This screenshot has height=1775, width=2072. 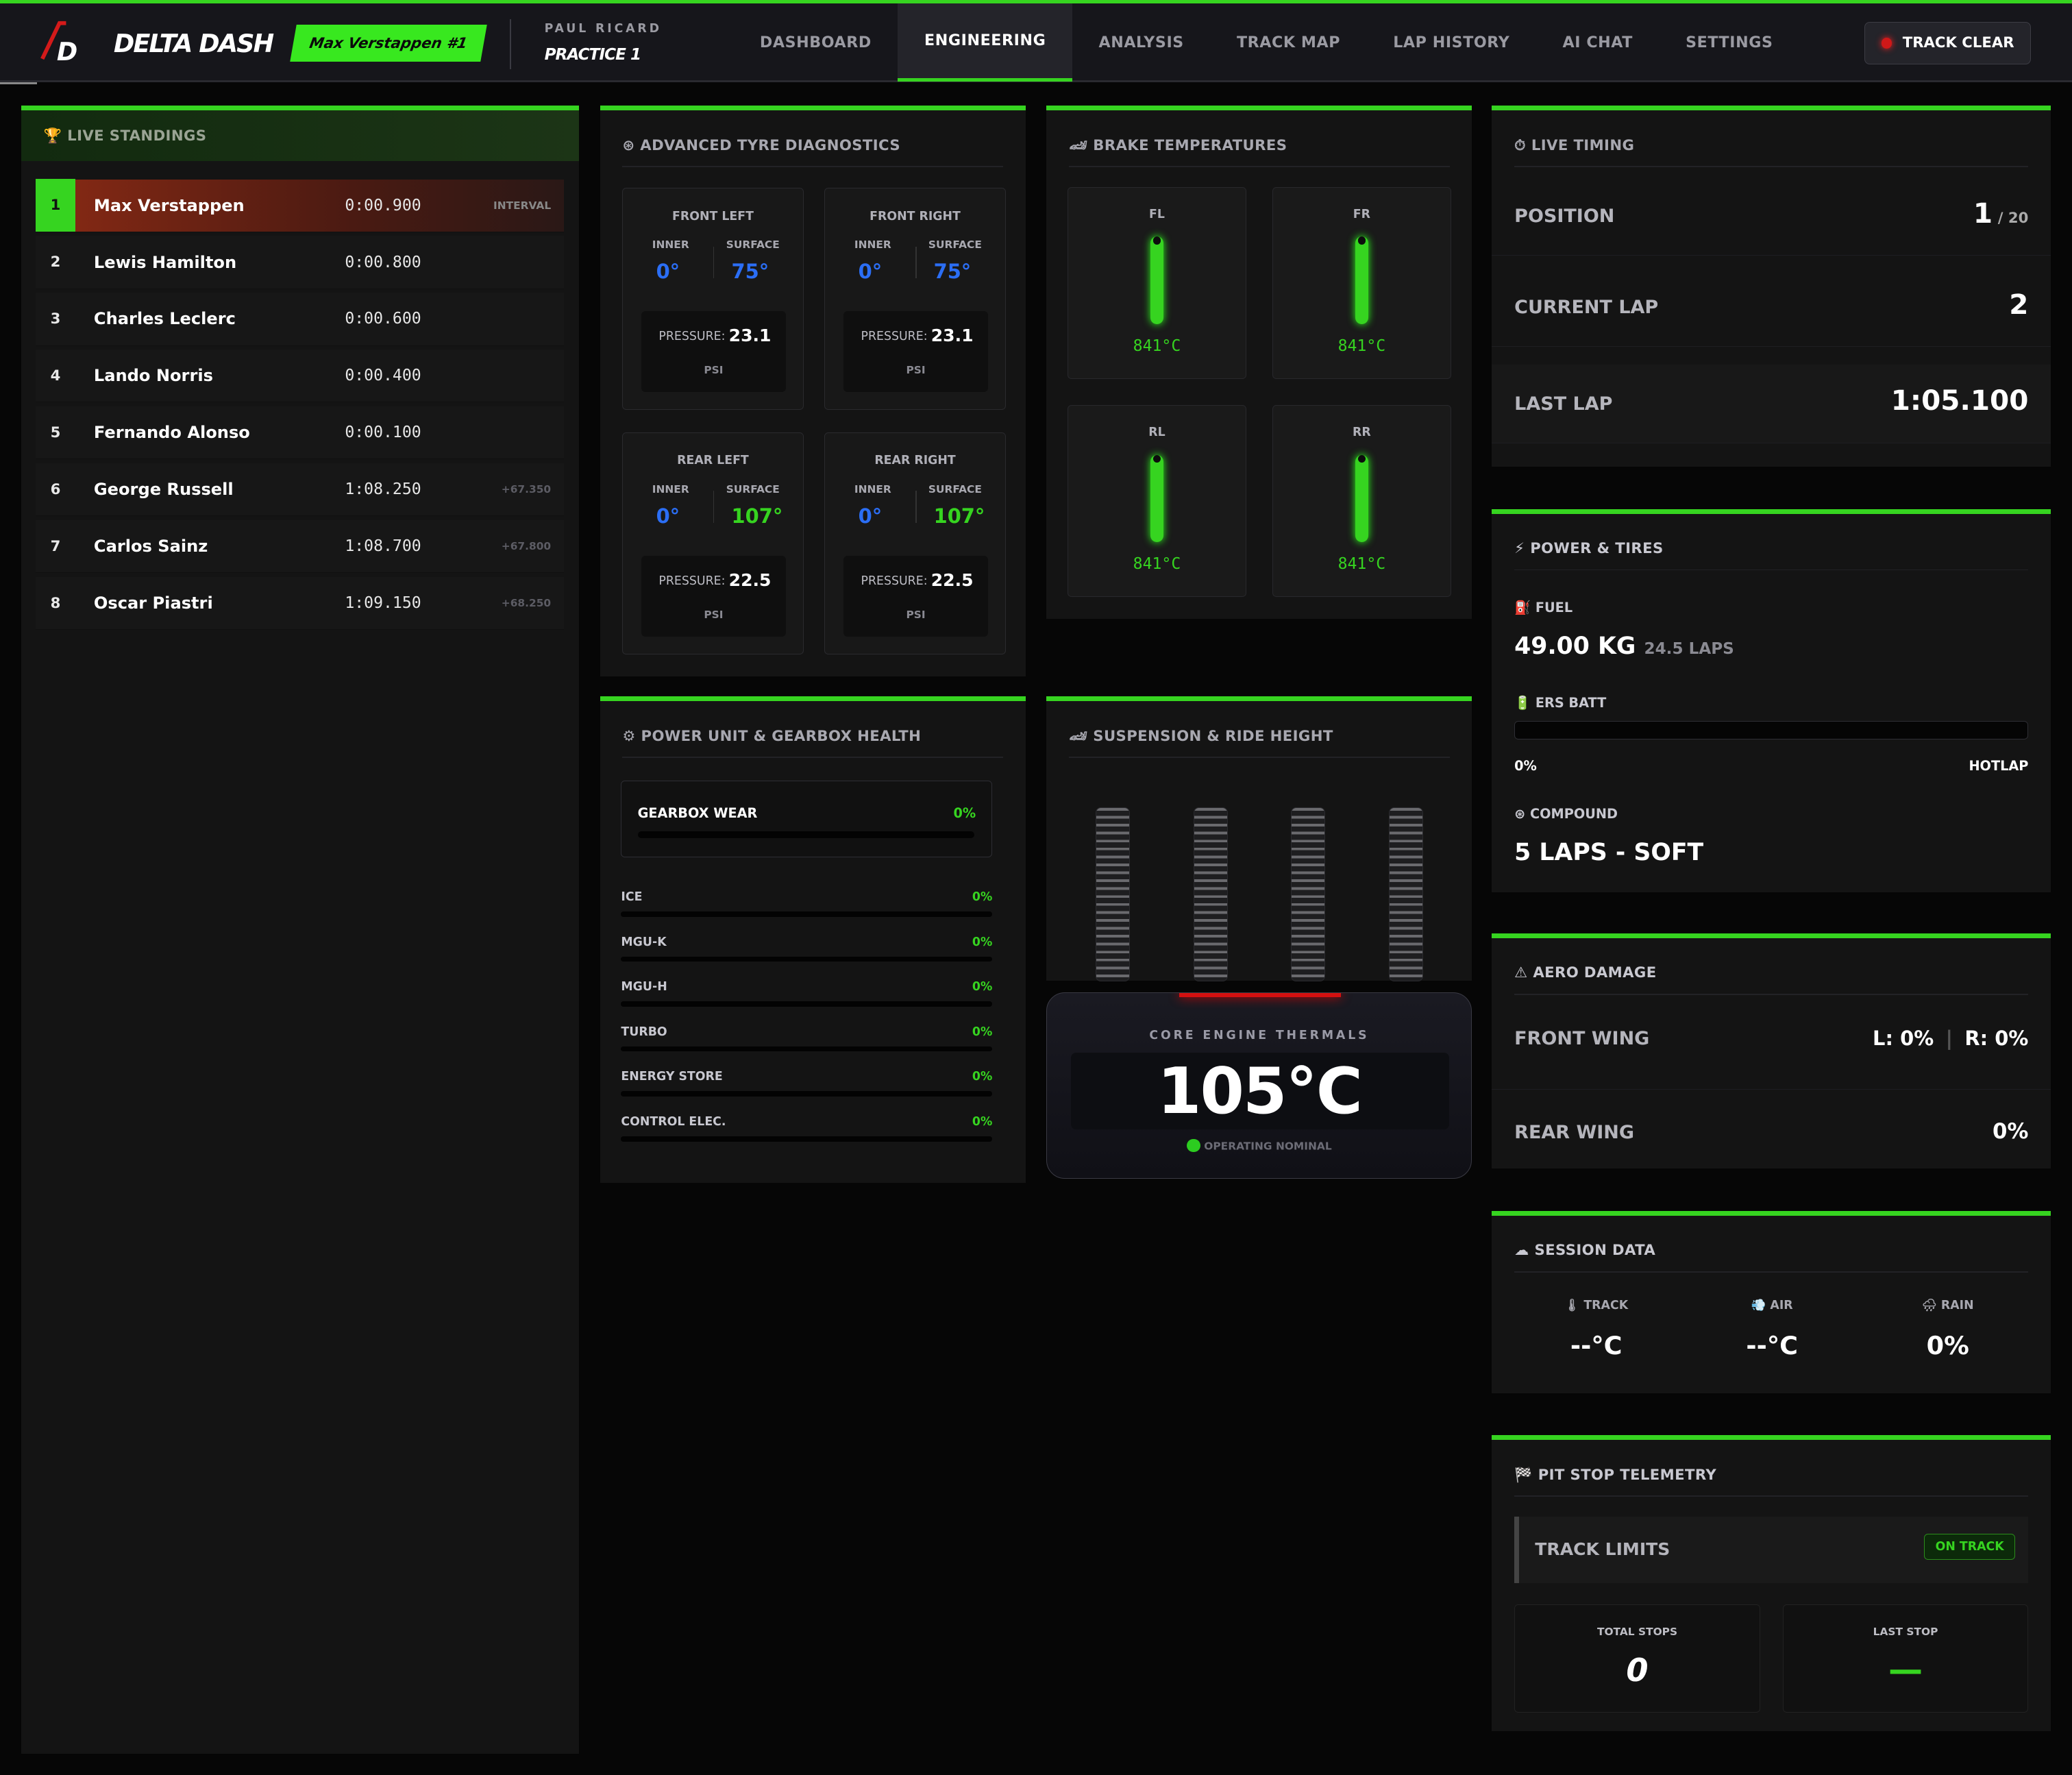 I want to click on pressure-box: PRESSURE: 22.5 PSI, so click(x=714, y=596).